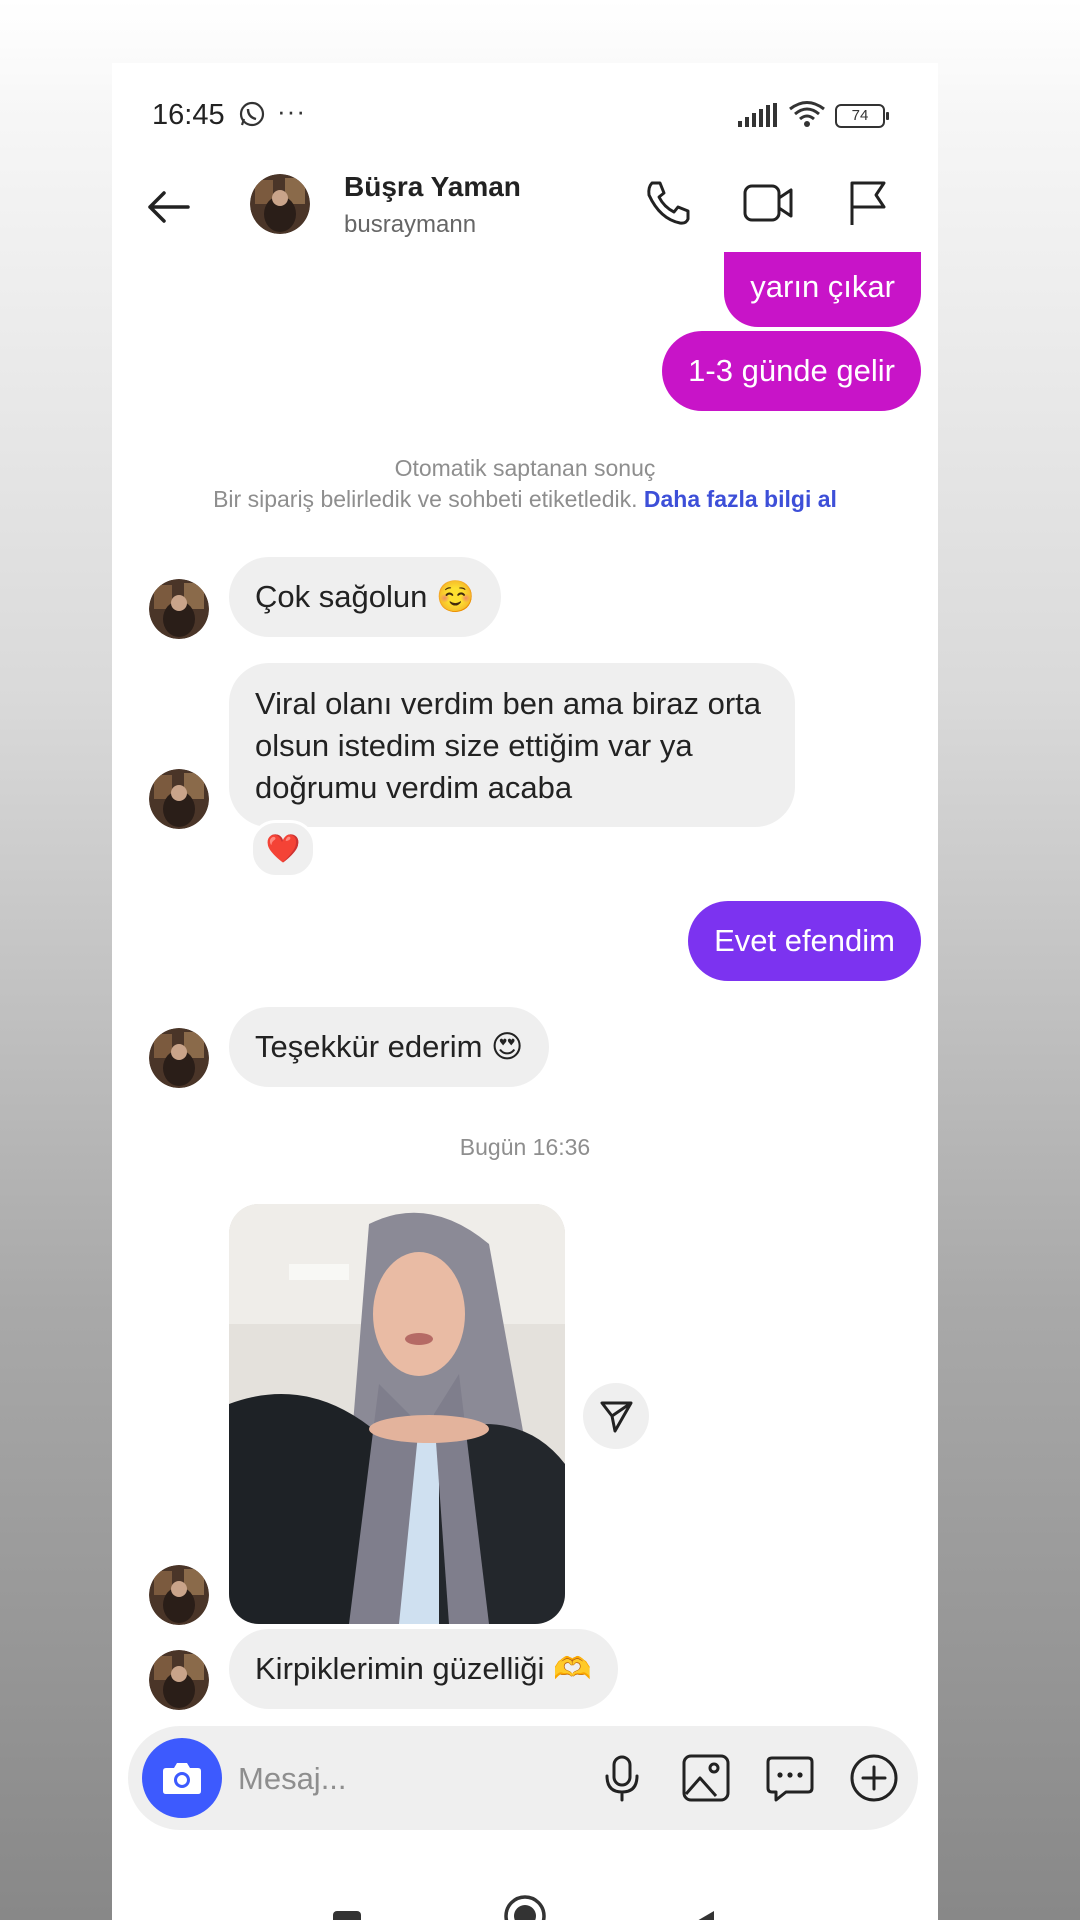 Image resolution: width=1080 pixels, height=1920 pixels. I want to click on share-icon, so click(616, 1417).